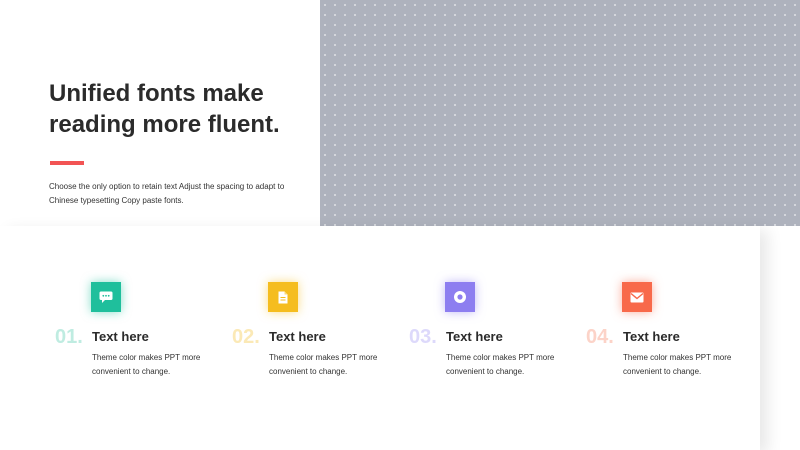 The height and width of the screenshot is (450, 800). I want to click on envelope-icon, so click(637, 297).